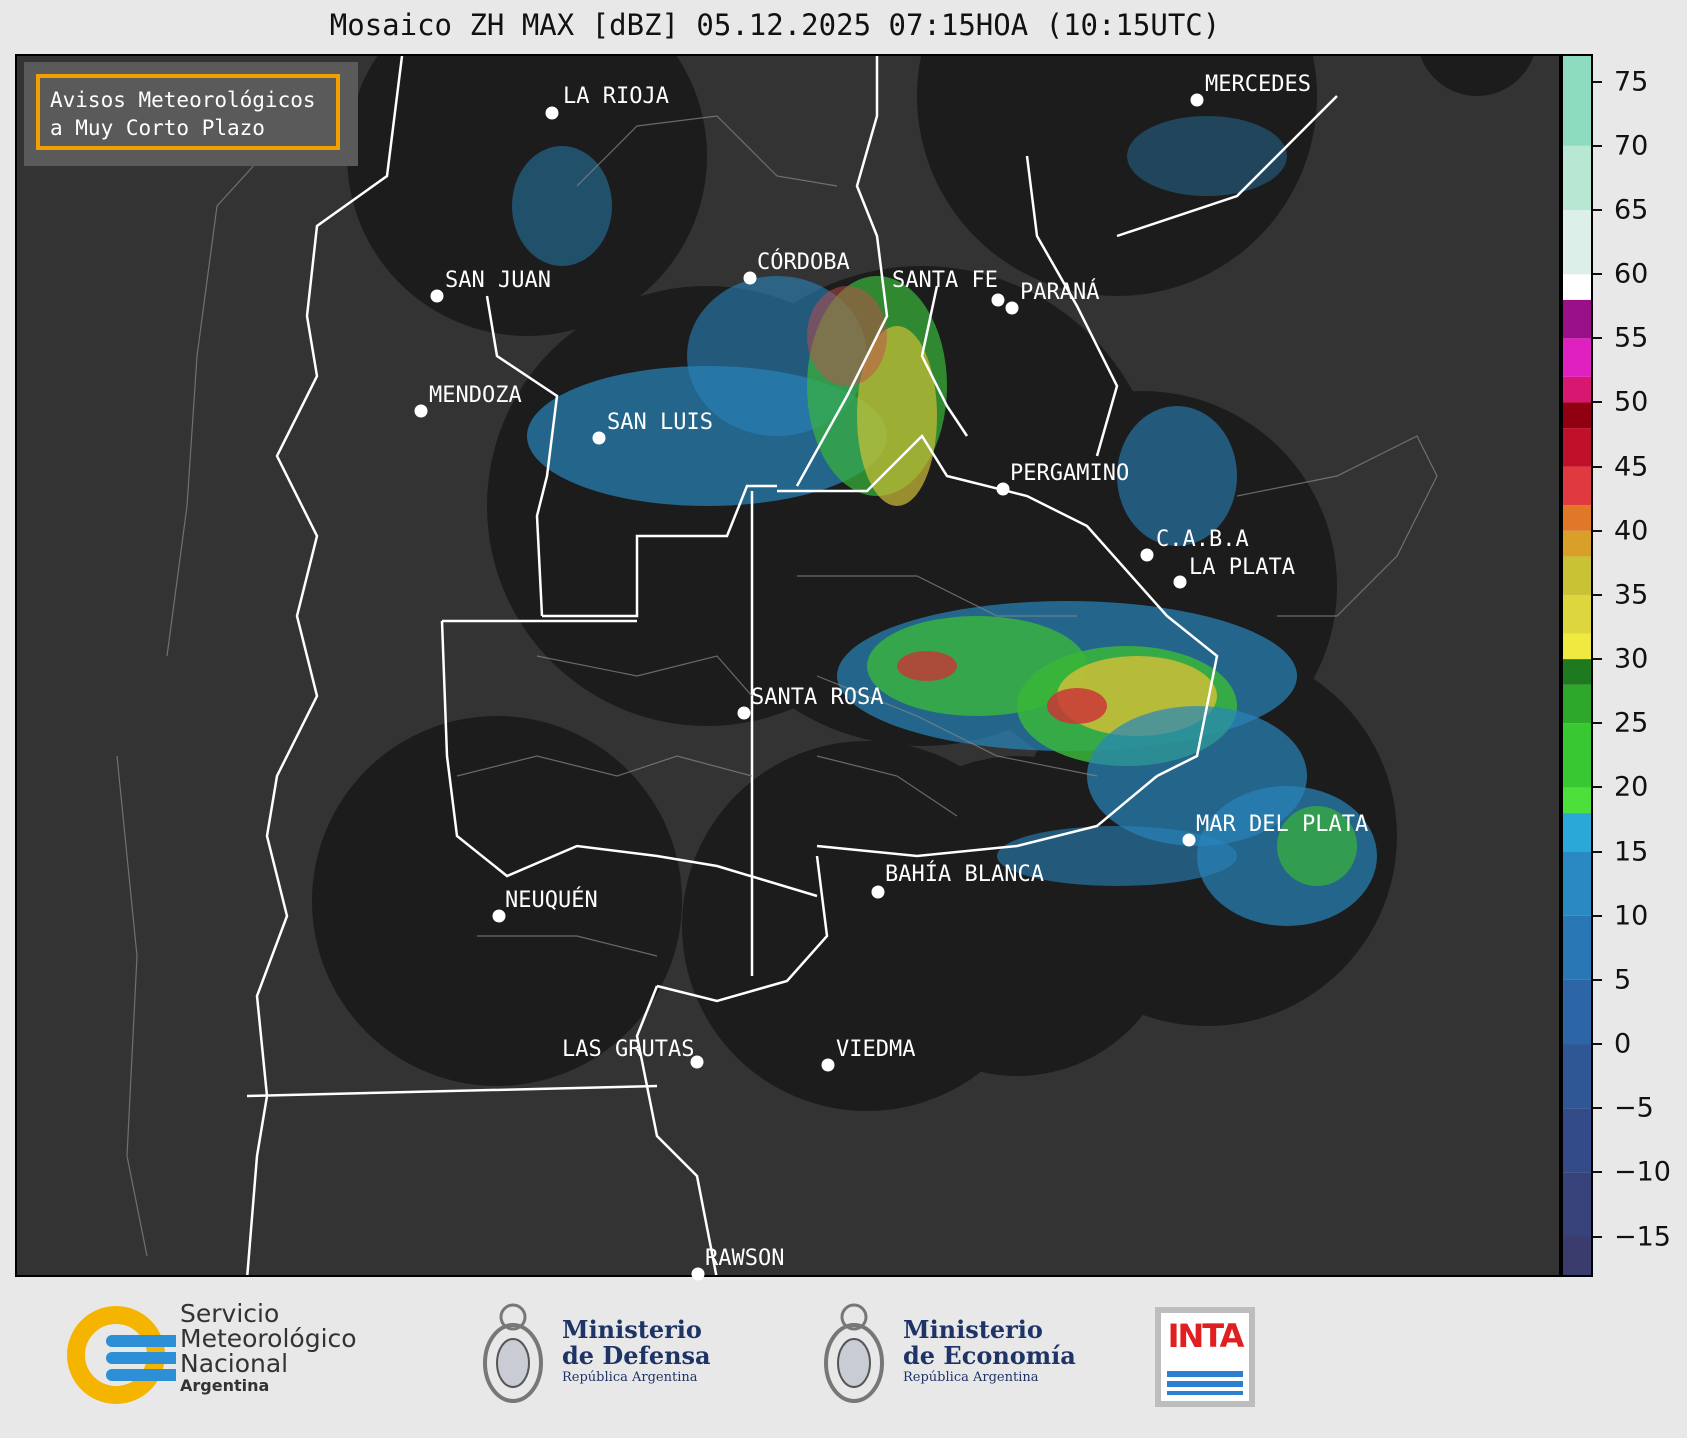 Image resolution: width=1687 pixels, height=1438 pixels. What do you see at coordinates (1631, 146) in the screenshot?
I see `colorbar-tick-label: 70` at bounding box center [1631, 146].